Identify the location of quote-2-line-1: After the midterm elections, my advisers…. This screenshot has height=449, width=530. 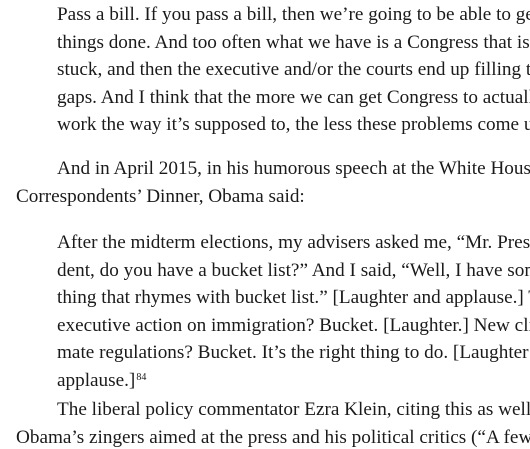
(293, 242).